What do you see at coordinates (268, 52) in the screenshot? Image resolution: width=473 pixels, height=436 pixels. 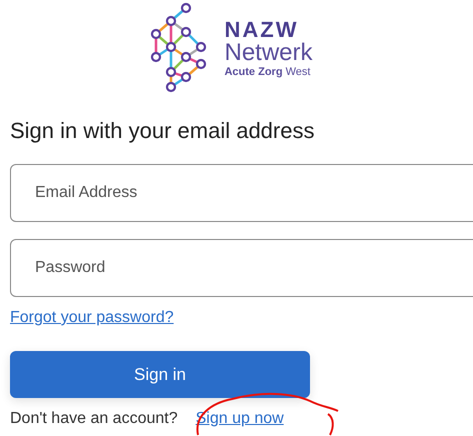 I see `logo-subtitle: Netwerk` at bounding box center [268, 52].